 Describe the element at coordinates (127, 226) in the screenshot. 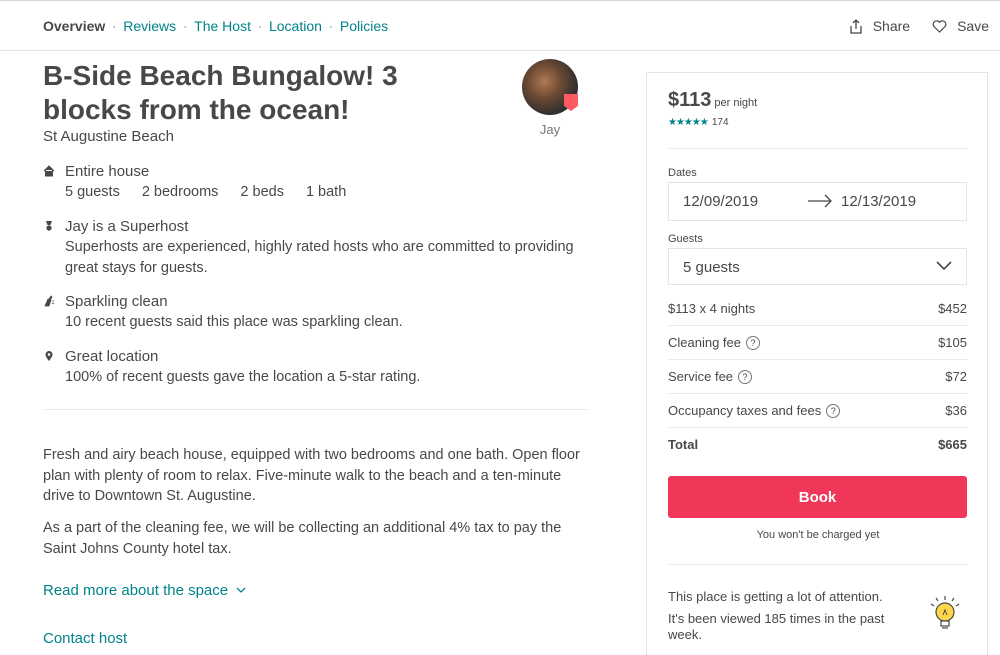

I see `feature-title: Jay is a Superhost` at that location.